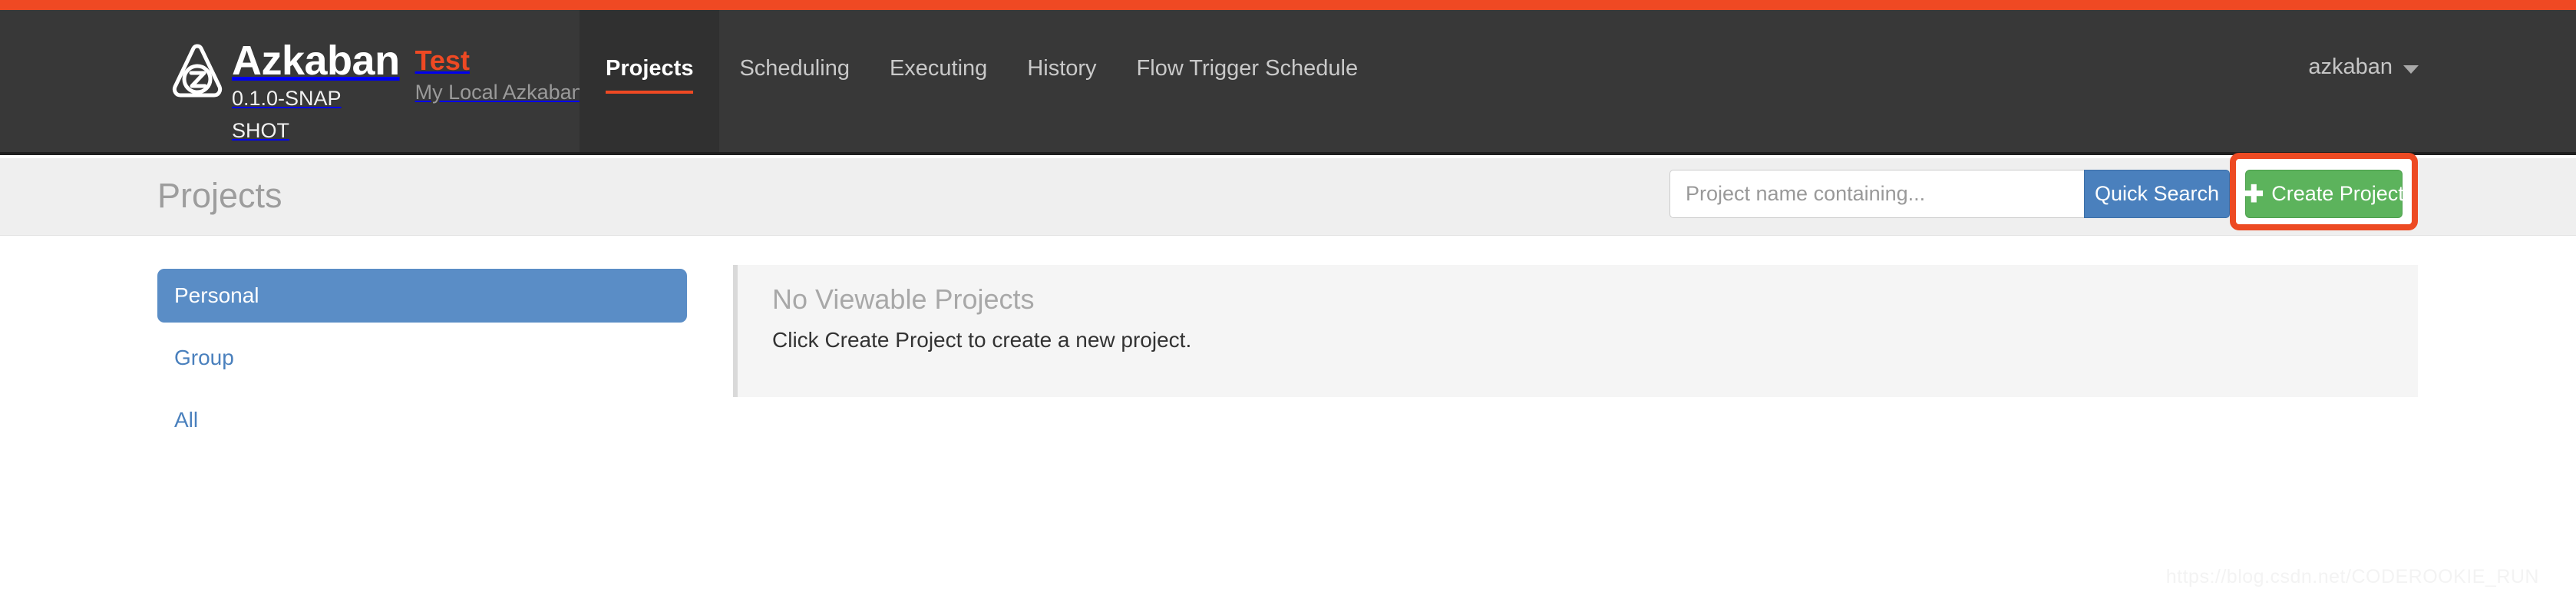  Describe the element at coordinates (2352, 576) in the screenshot. I see `watermark: https://blog.csdn.net/CODEROOKIE_RUN` at that location.